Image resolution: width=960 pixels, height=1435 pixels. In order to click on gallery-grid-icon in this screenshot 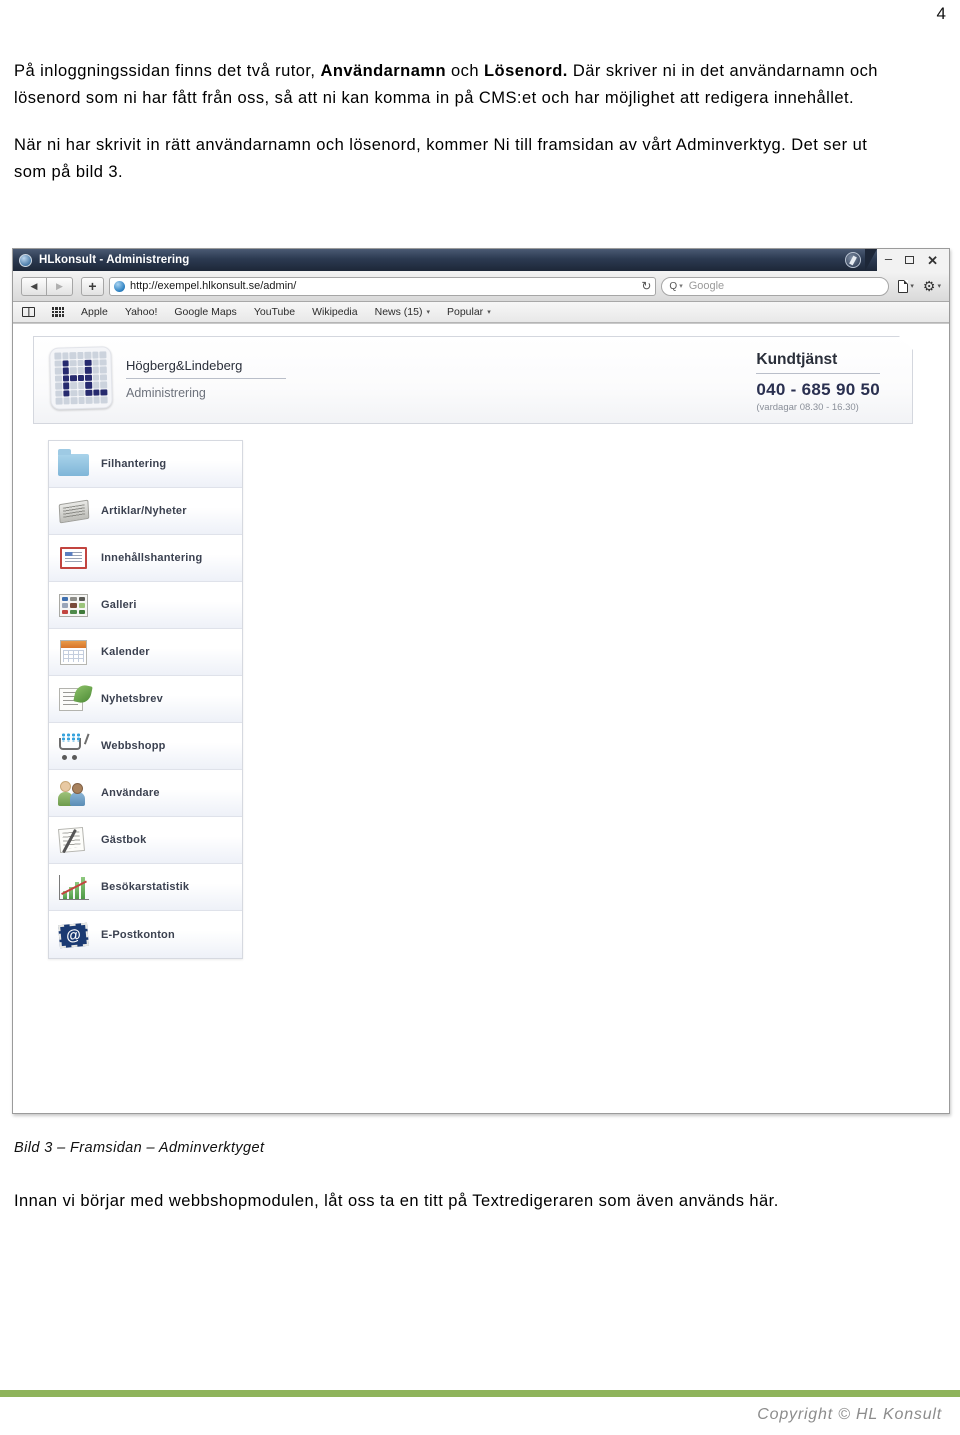, I will do `click(74, 605)`.